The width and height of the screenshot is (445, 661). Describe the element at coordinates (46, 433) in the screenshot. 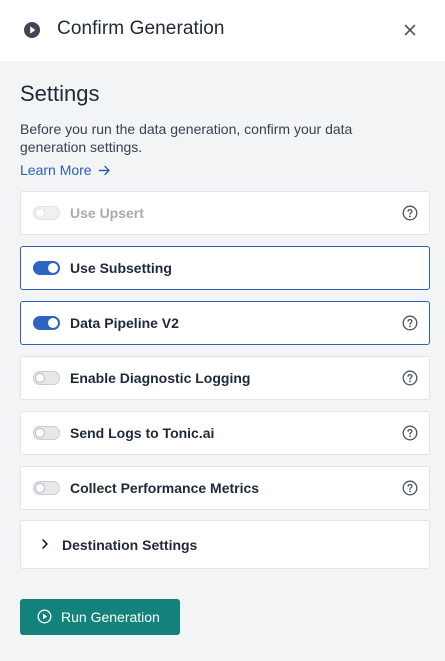

I see `toggle-send-logs-to-tonic` at that location.